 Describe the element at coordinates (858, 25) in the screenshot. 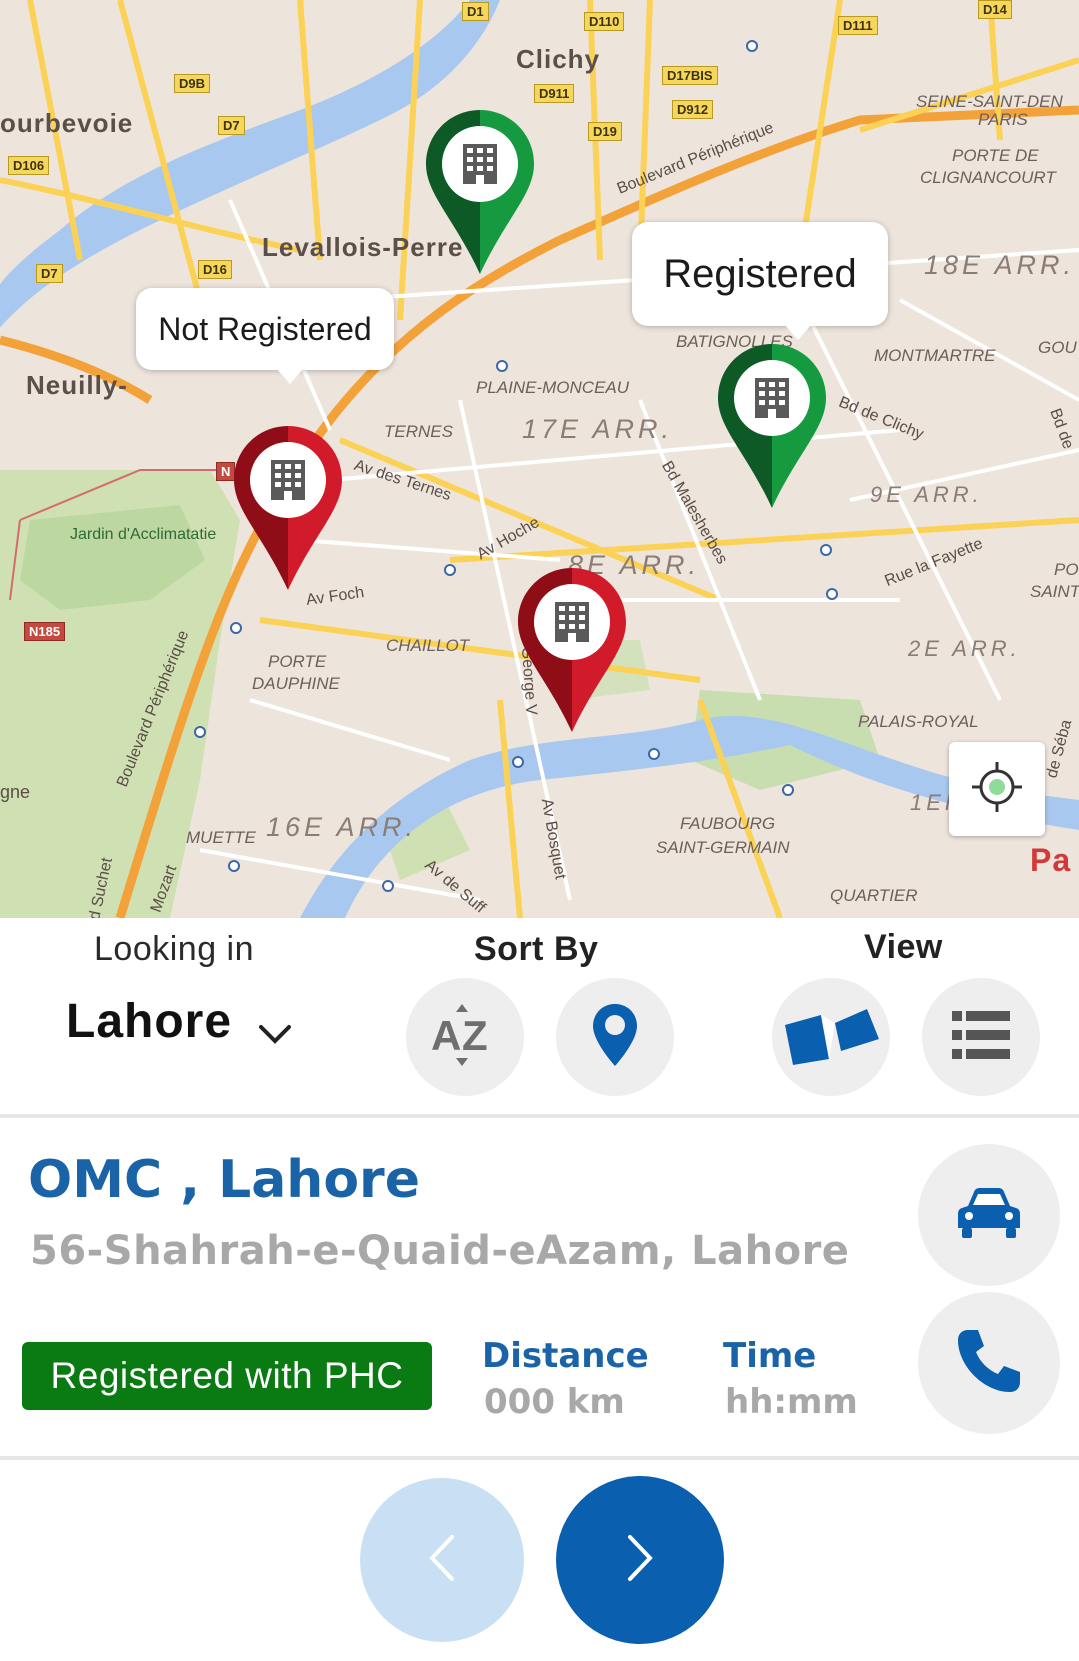

I see `road-shield: D111` at that location.